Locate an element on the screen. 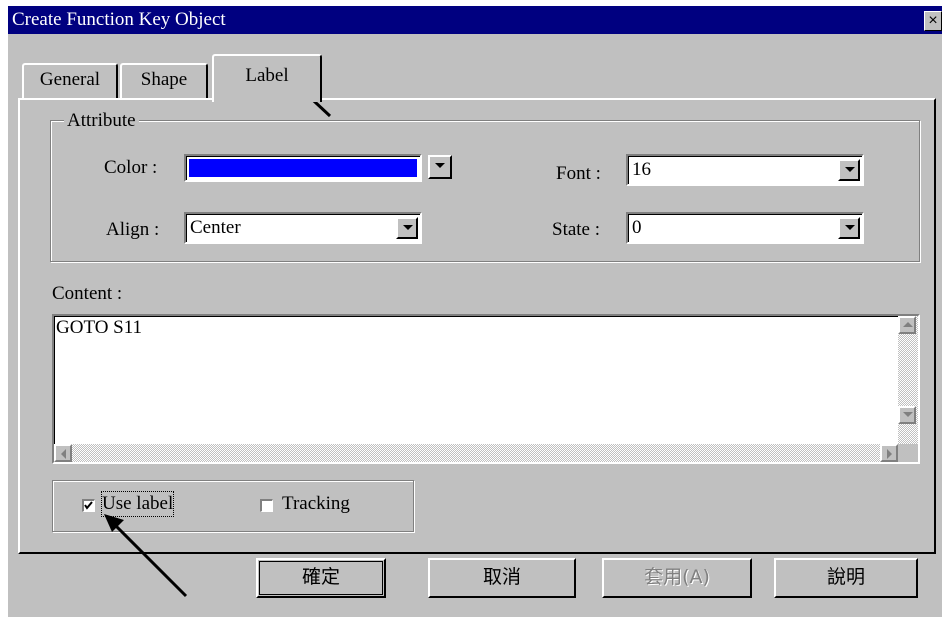 Image resolution: width=942 pixels, height=617 pixels. tab-label: Label is located at coordinates (267, 78).